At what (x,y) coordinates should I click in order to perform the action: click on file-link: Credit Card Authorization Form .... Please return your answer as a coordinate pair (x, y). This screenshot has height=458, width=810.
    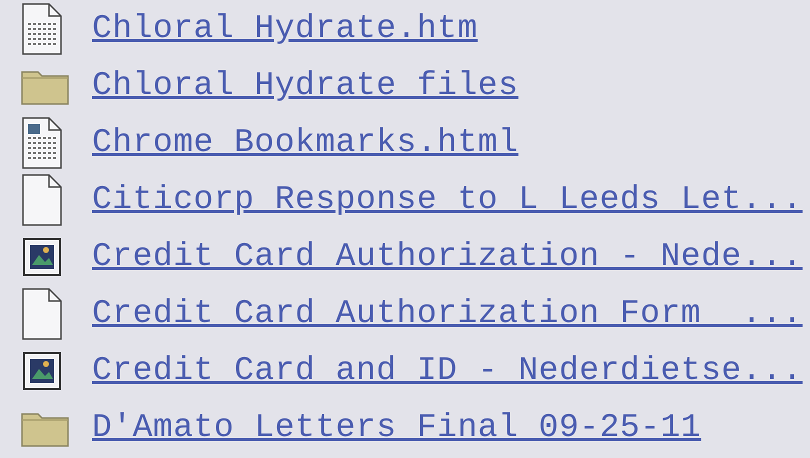
    Looking at the image, I should click on (447, 313).